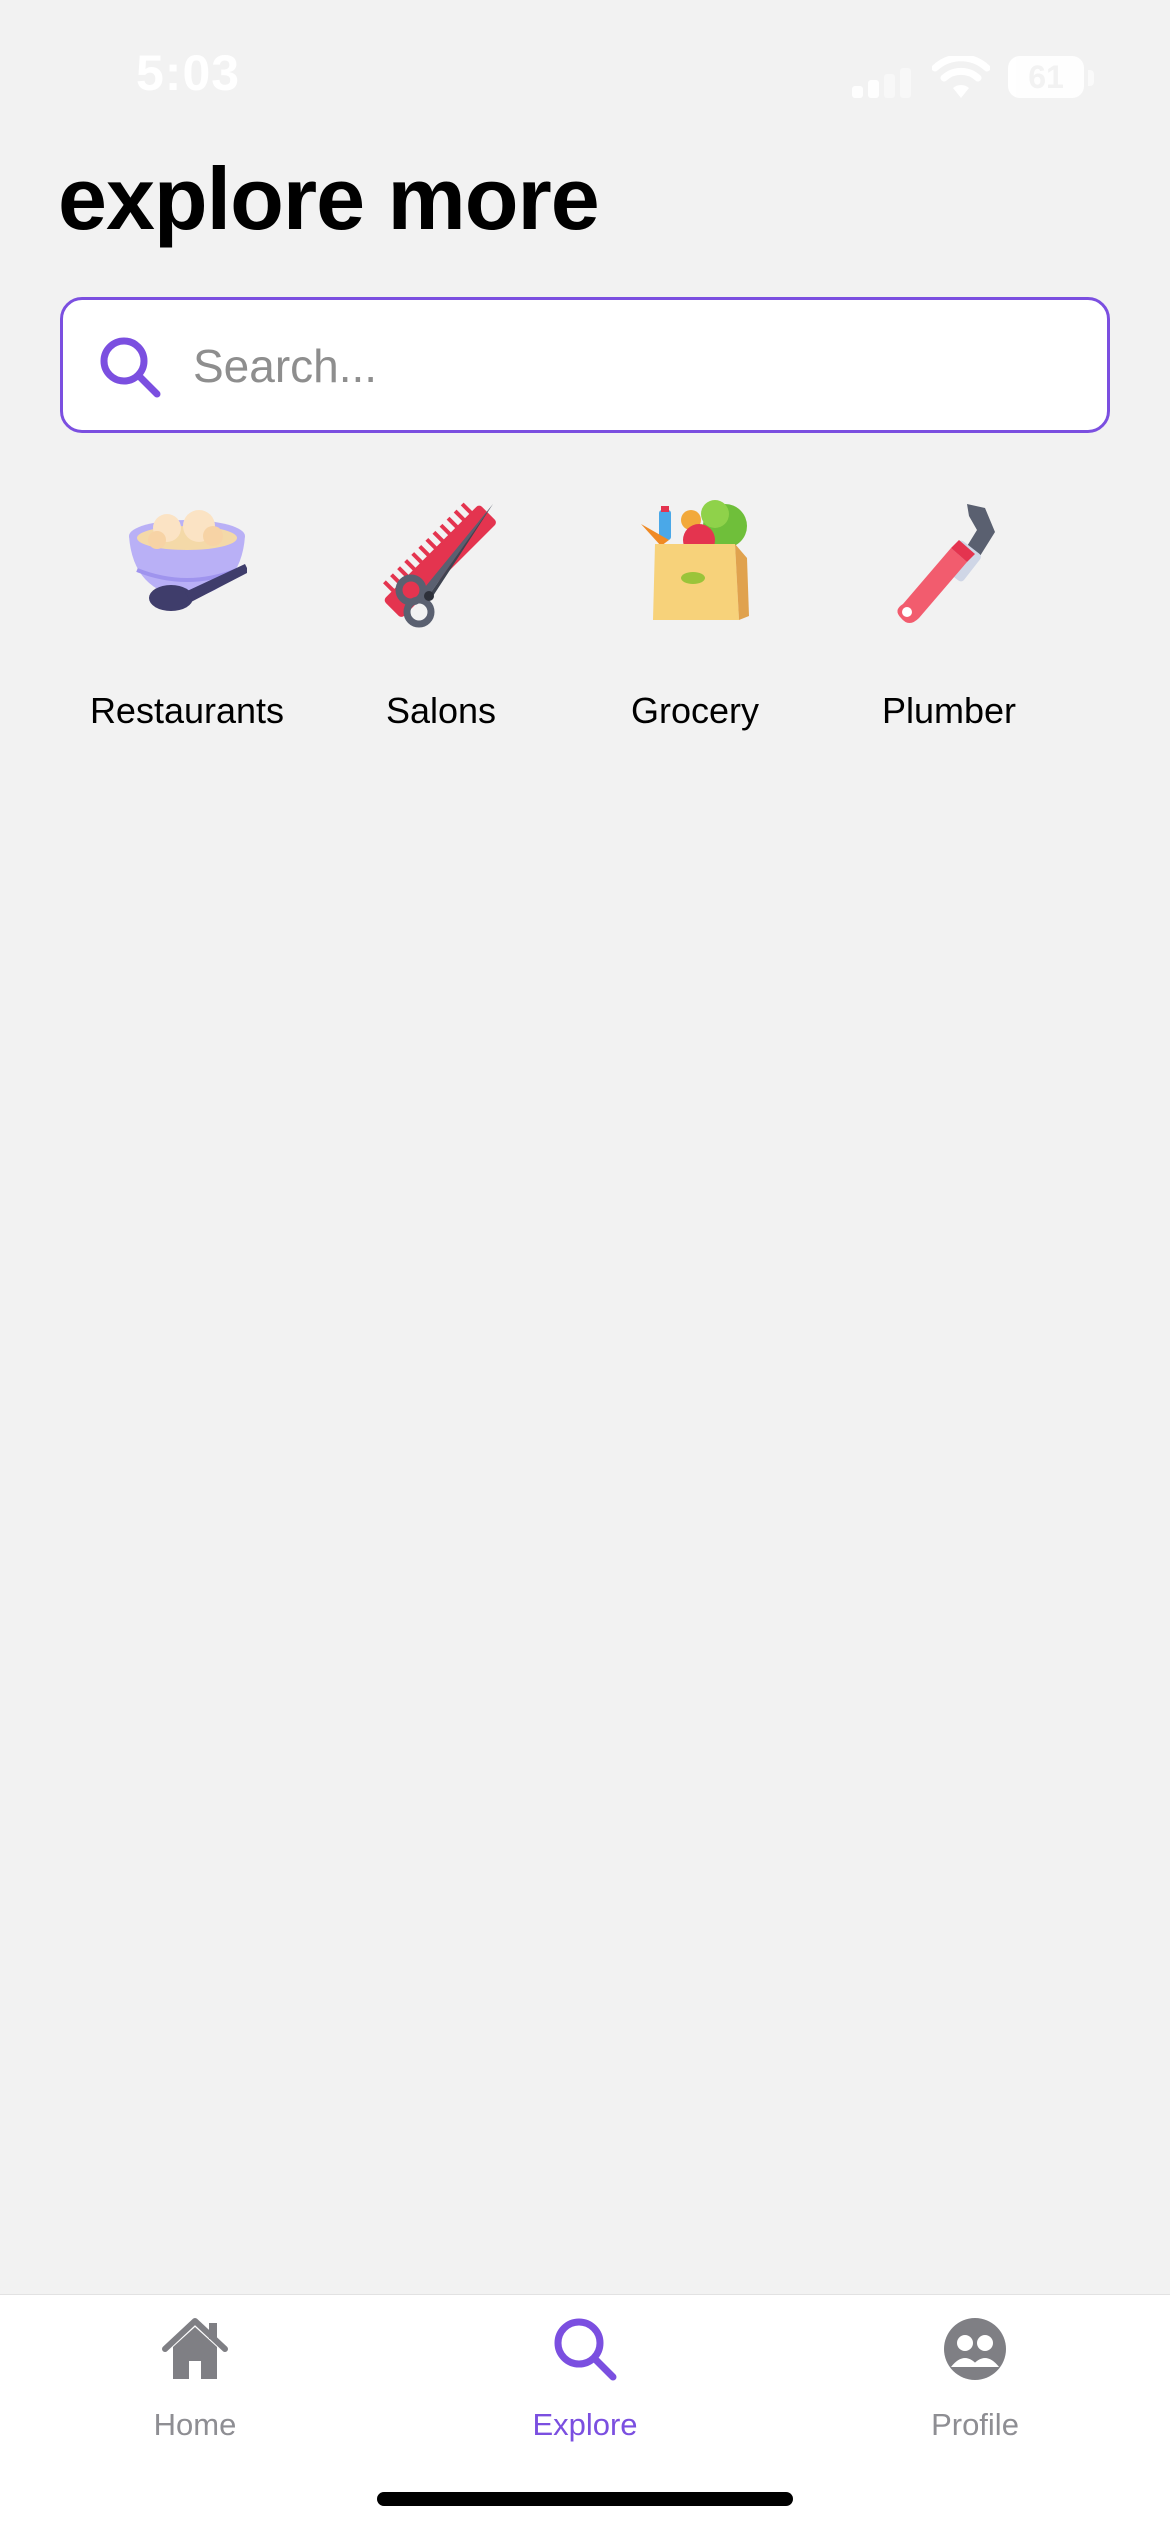  I want to click on grocery-bag-icon, so click(695, 560).